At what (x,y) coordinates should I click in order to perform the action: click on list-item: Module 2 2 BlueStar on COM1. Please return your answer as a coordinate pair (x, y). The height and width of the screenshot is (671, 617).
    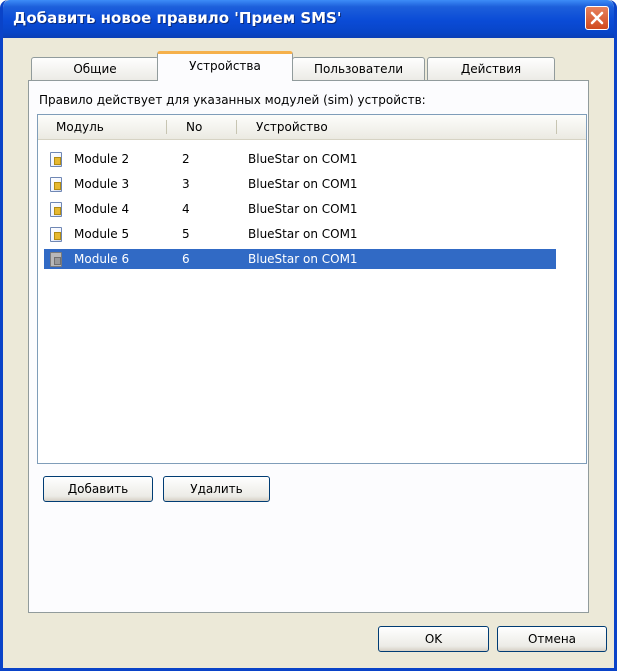
    Looking at the image, I should click on (300, 159).